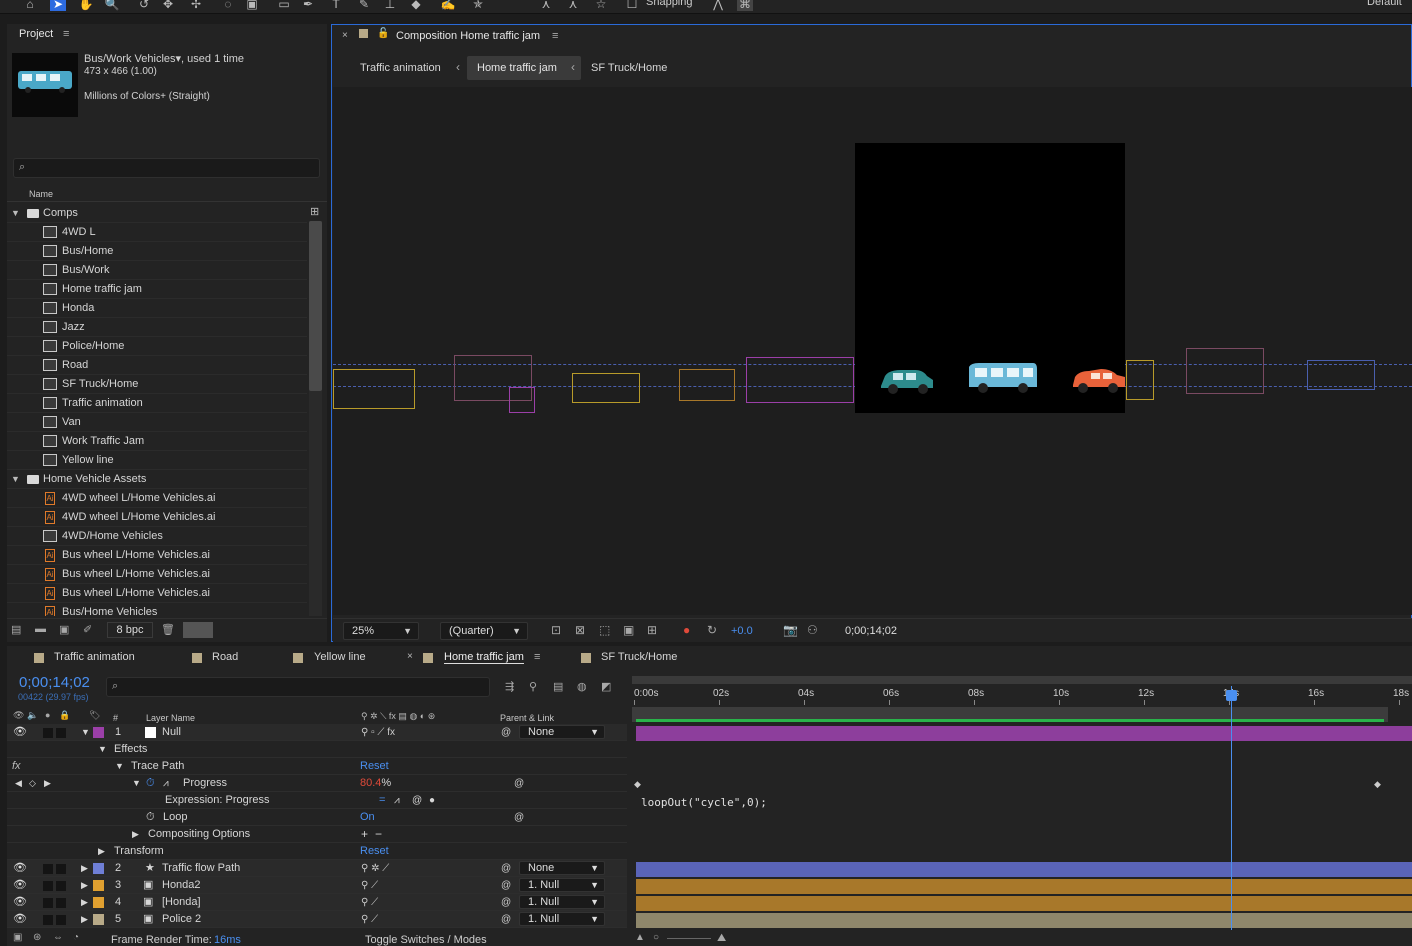 This screenshot has width=1412, height=946. What do you see at coordinates (580, 630) in the screenshot?
I see `transparency-grid-icon: ⊠` at bounding box center [580, 630].